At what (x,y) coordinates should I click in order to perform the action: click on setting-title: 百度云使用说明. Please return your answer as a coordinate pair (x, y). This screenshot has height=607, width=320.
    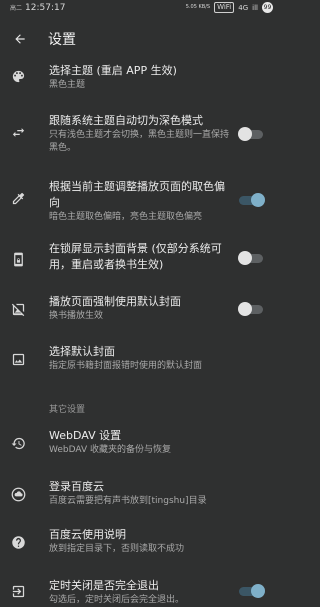
    Looking at the image, I should click on (87, 534).